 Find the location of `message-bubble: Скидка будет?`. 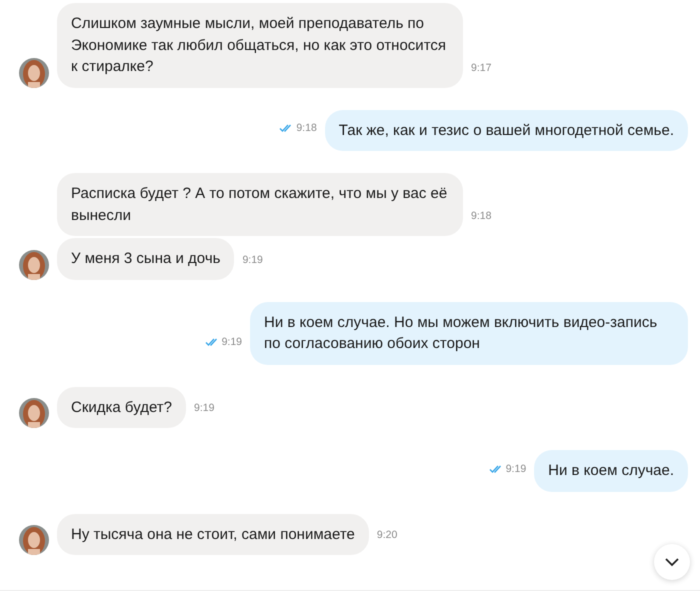

message-bubble: Скидка будет? is located at coordinates (121, 407).